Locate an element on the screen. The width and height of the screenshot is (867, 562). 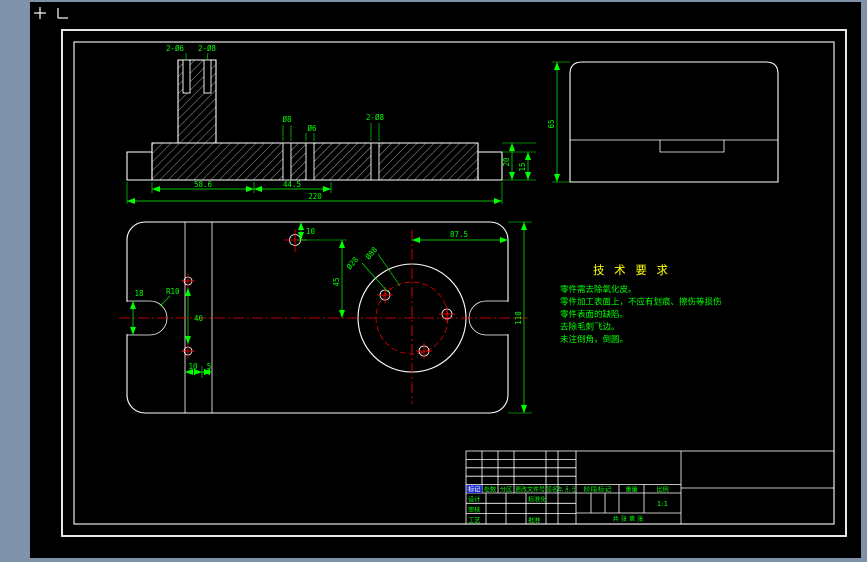
dim-slot-width: 18 is located at coordinates (139, 293).